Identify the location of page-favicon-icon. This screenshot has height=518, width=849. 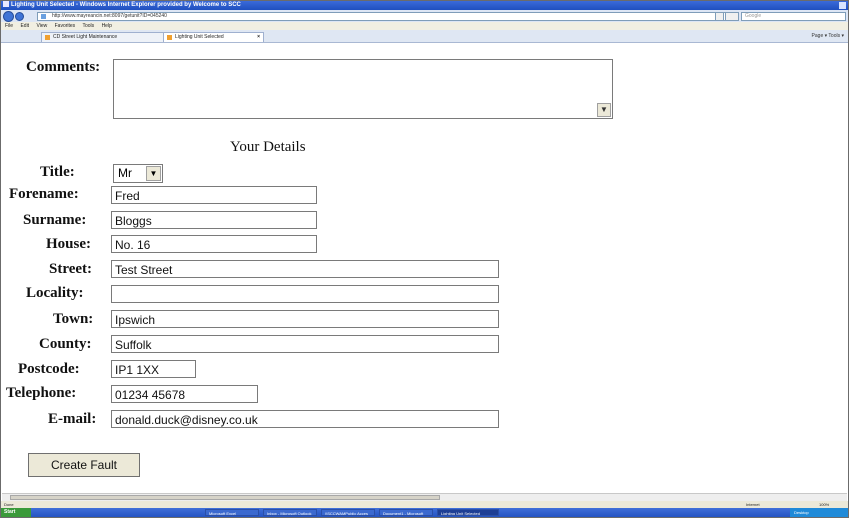
(43, 16).